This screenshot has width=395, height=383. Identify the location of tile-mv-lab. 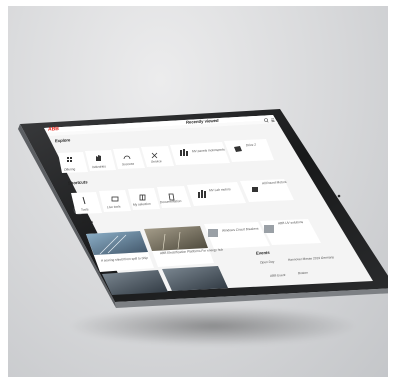
(216, 194).